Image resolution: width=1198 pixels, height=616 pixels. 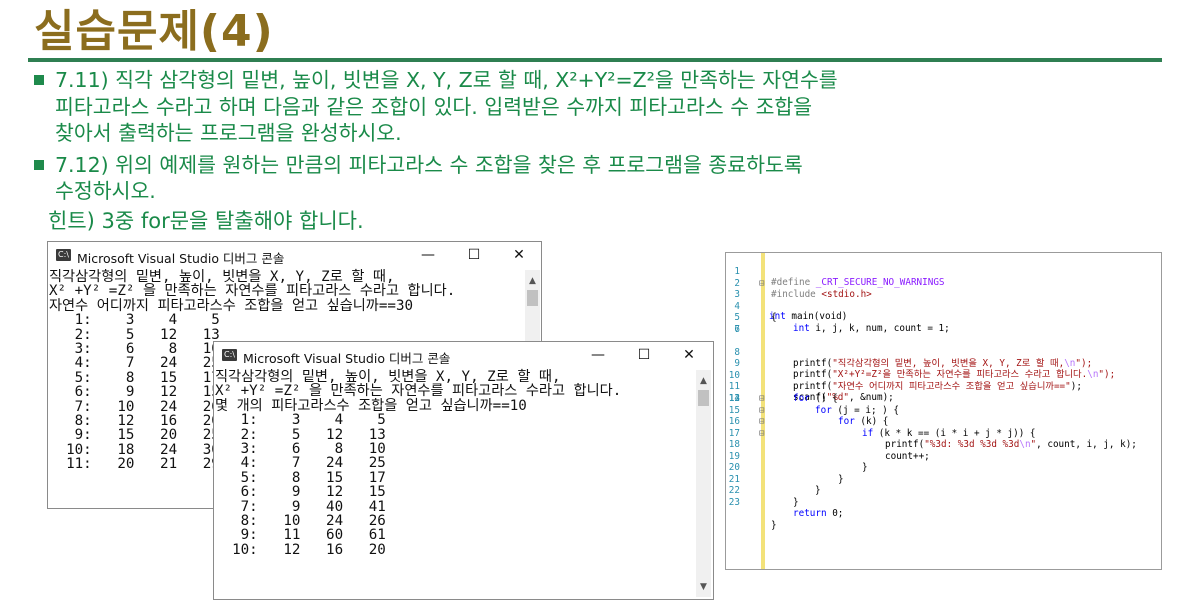 I want to click on code-text: i, j, k, num, count = 1;, so click(x=882, y=328).